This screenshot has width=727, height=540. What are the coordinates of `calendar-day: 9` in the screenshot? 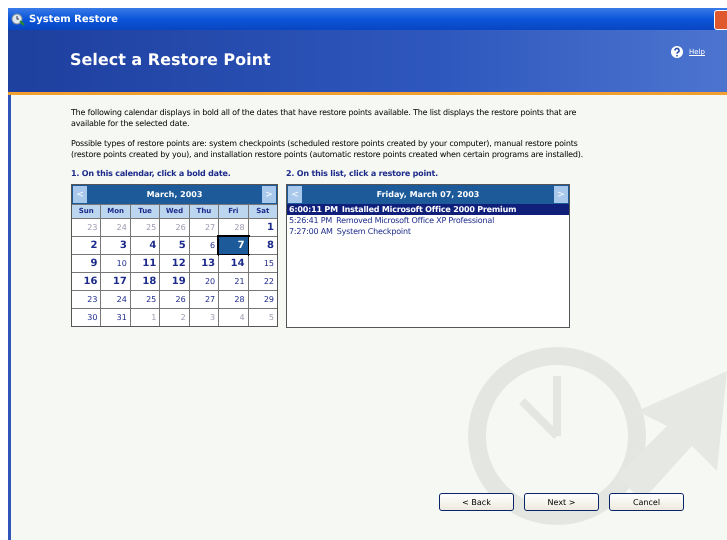 It's located at (86, 263).